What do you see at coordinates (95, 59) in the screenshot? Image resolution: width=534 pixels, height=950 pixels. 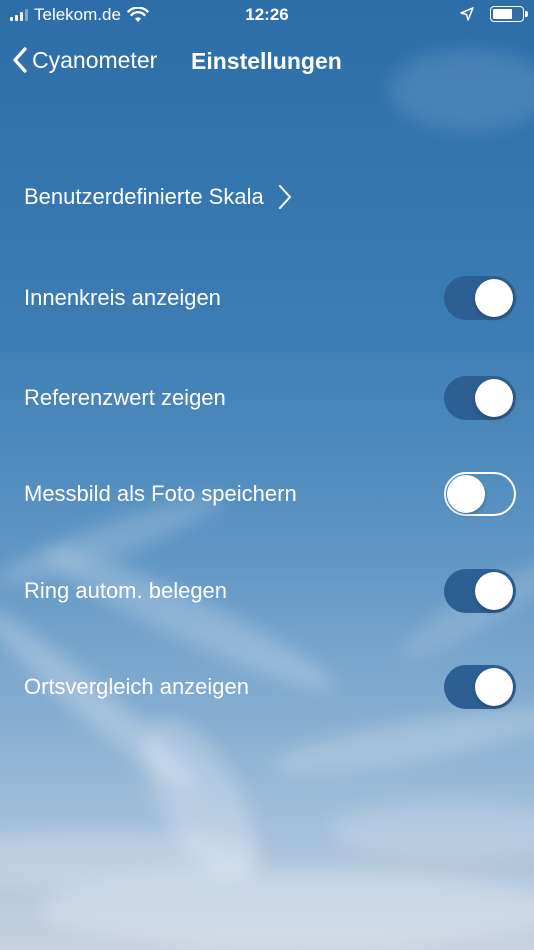 I see `back-button-label: Cyanometer` at bounding box center [95, 59].